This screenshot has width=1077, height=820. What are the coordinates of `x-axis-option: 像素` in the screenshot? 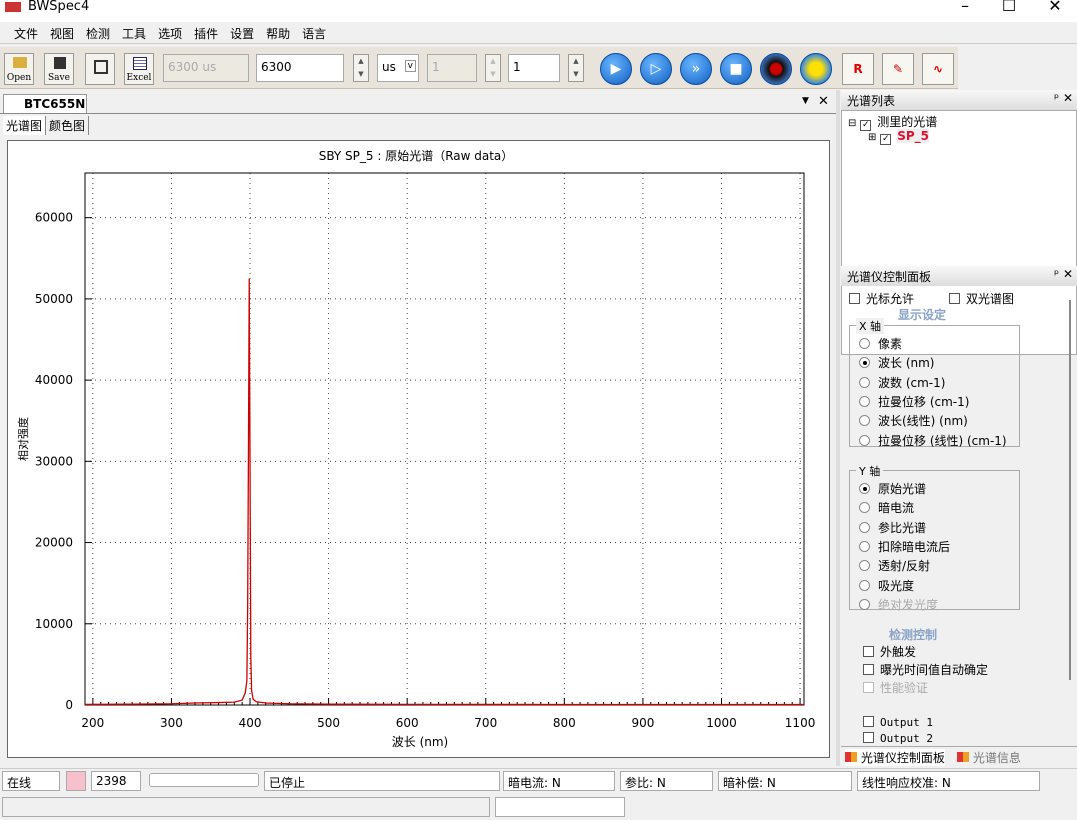 It's located at (880, 343).